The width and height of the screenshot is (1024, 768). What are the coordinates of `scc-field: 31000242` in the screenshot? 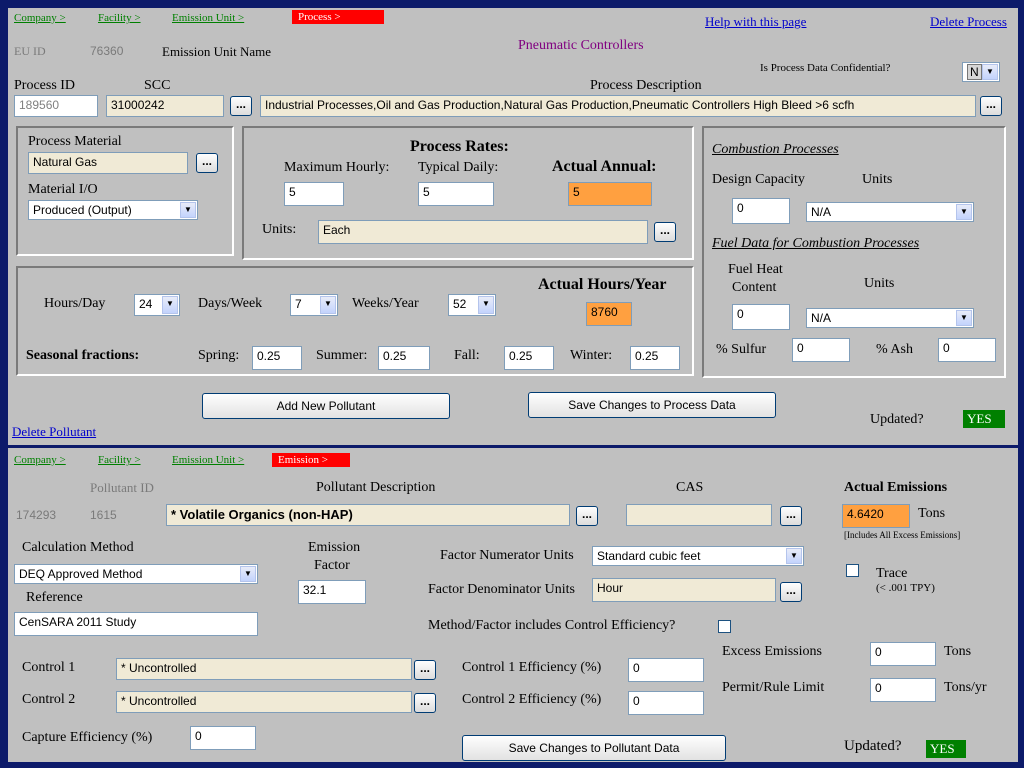 It's located at (165, 106).